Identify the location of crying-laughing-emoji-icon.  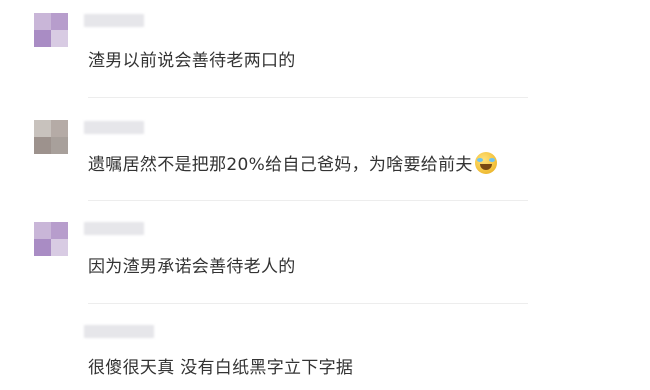
(485, 163).